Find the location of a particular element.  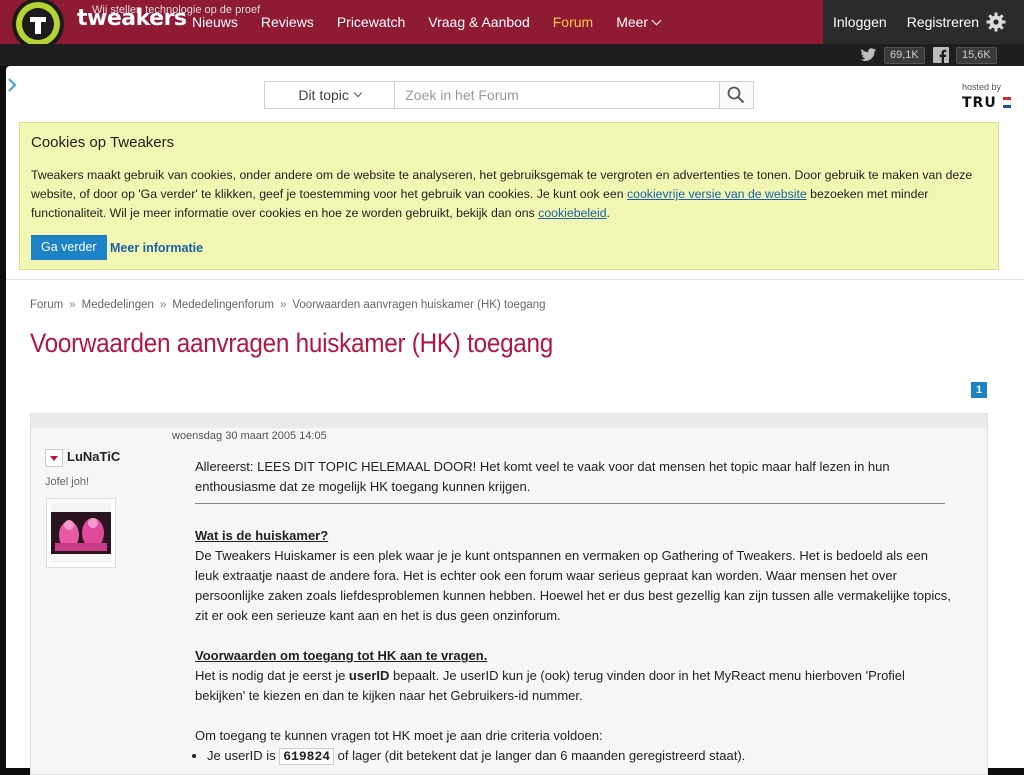

facebook-like-count: 15,6K is located at coordinates (976, 55).